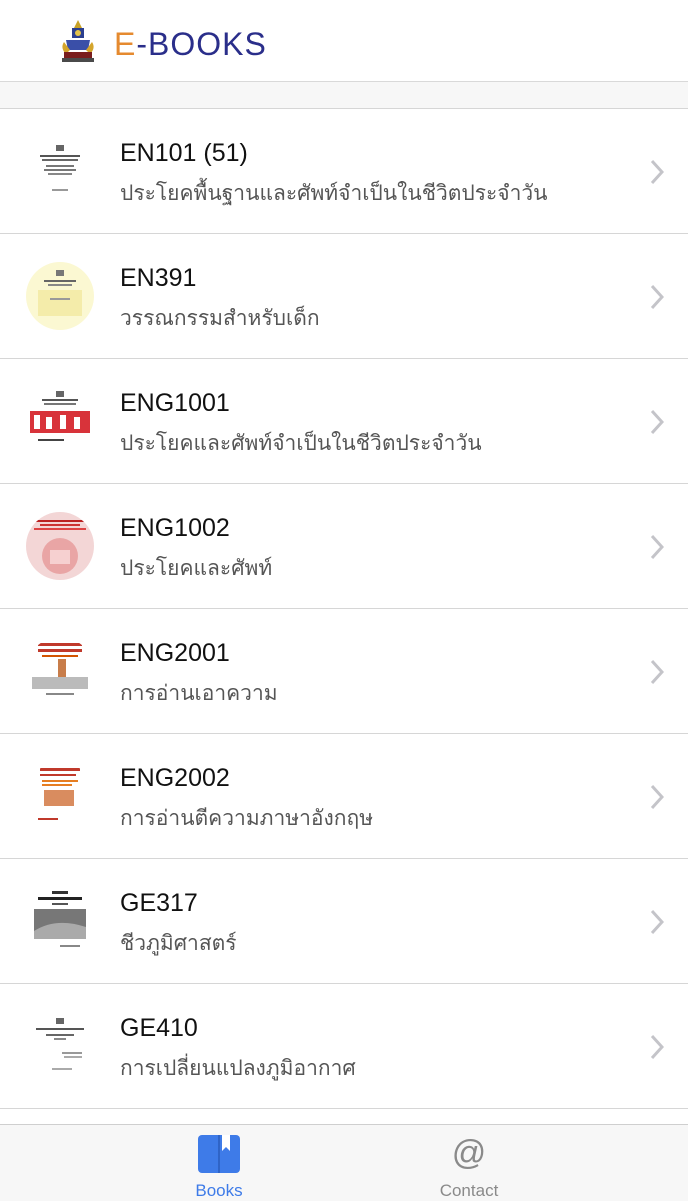 Image resolution: width=688 pixels, height=1201 pixels. What do you see at coordinates (60, 296) in the screenshot?
I see `cover-en391-thumbnail` at bounding box center [60, 296].